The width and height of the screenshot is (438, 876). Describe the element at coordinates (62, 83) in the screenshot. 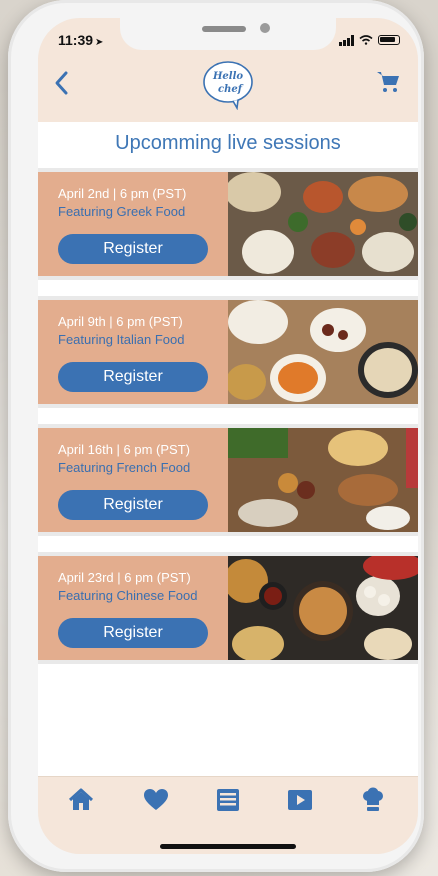

I see `back-icon` at that location.